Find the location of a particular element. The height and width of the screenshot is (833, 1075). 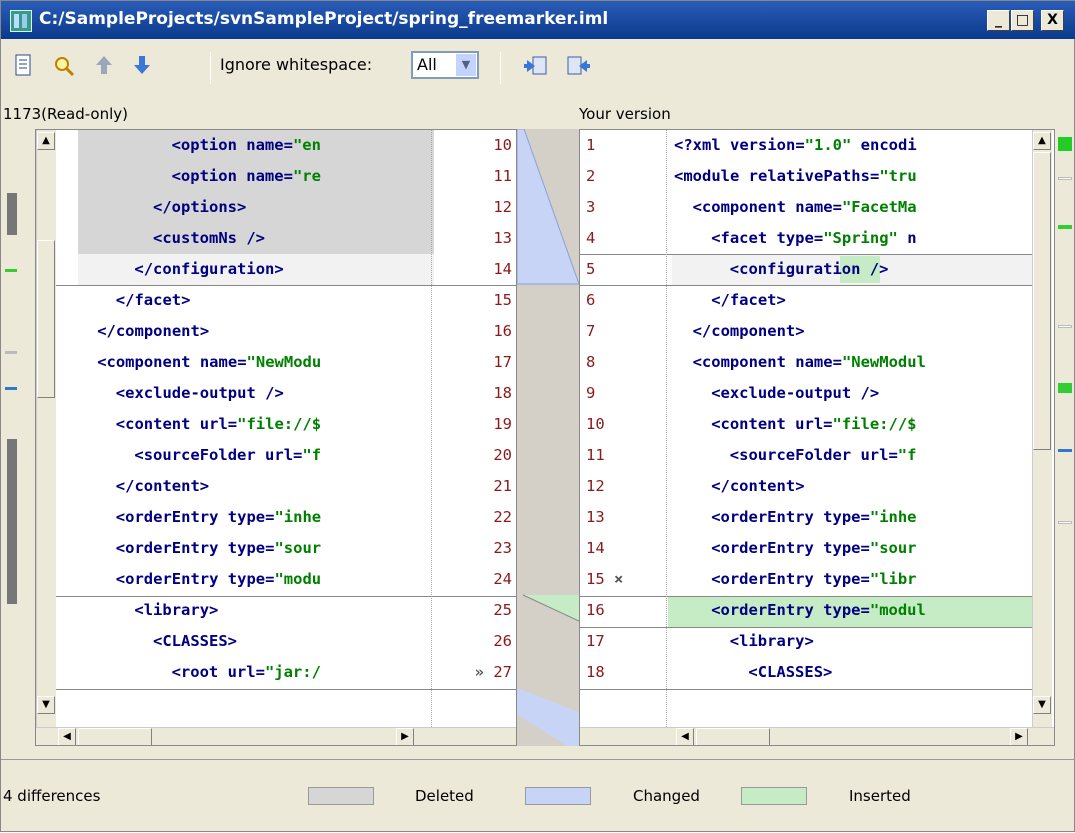

apply-right-icon is located at coordinates (578, 67).